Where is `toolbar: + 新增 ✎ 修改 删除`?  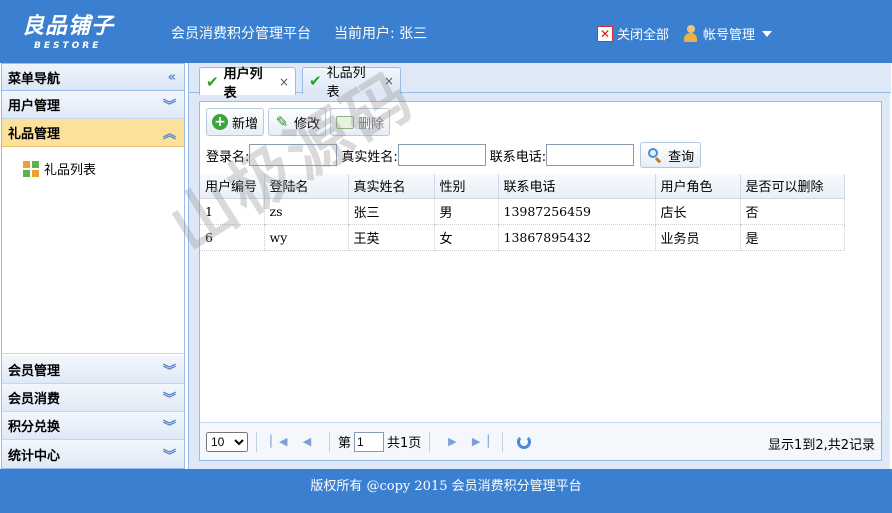
toolbar: + 新增 ✎ 修改 删除 is located at coordinates (298, 122).